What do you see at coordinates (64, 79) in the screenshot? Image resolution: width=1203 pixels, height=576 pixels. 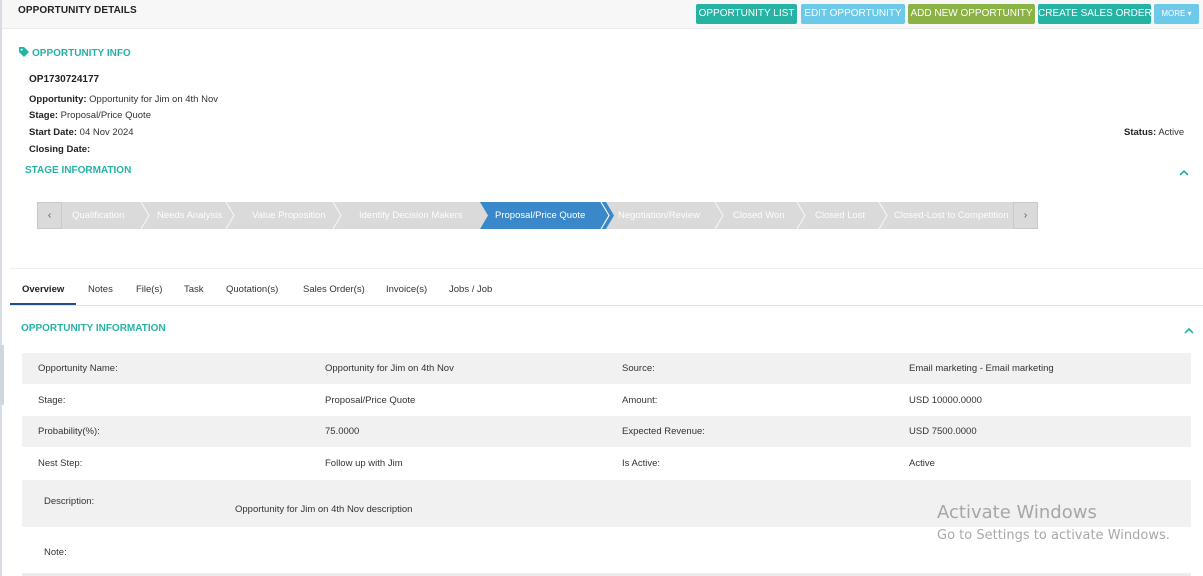 I see `opportunity-id: OP1730724177` at bounding box center [64, 79].